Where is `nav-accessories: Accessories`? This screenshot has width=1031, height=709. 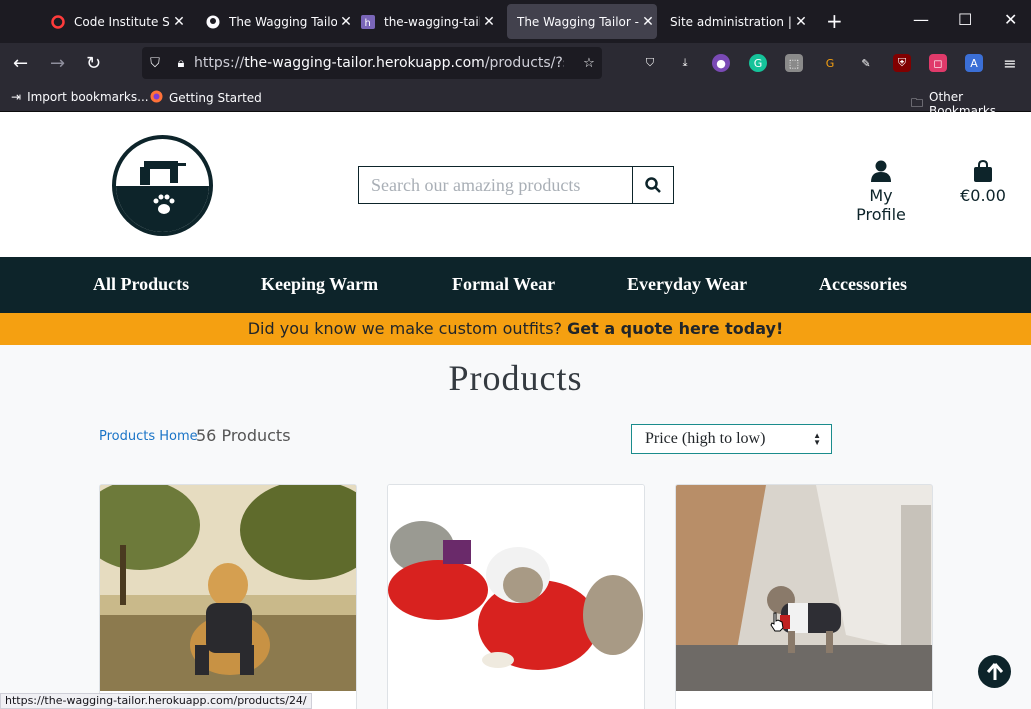 nav-accessories: Accessories is located at coordinates (863, 284).